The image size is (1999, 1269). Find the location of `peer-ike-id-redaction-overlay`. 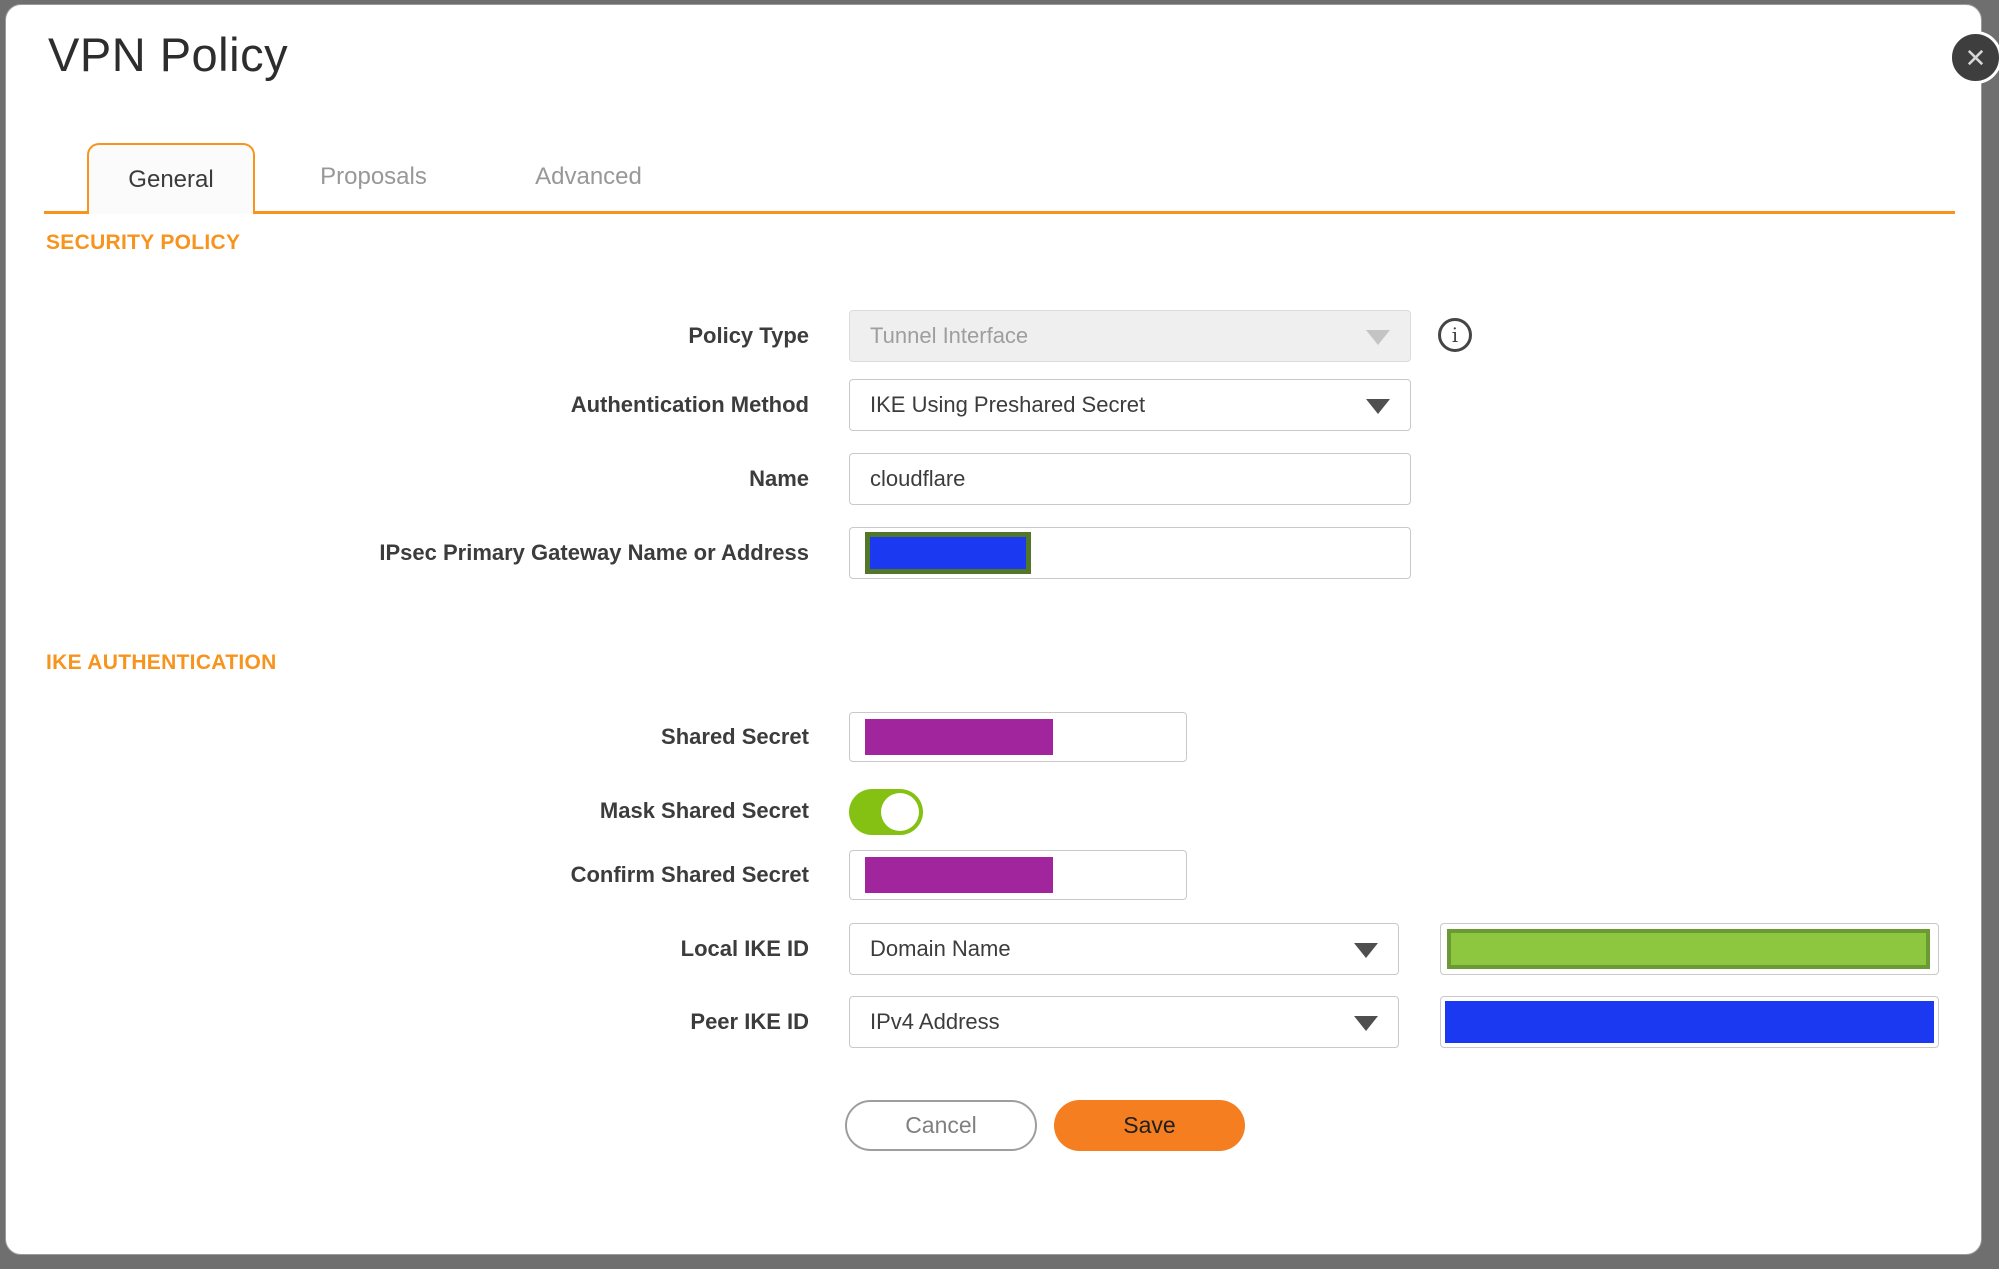

peer-ike-id-redaction-overlay is located at coordinates (1689, 1022).